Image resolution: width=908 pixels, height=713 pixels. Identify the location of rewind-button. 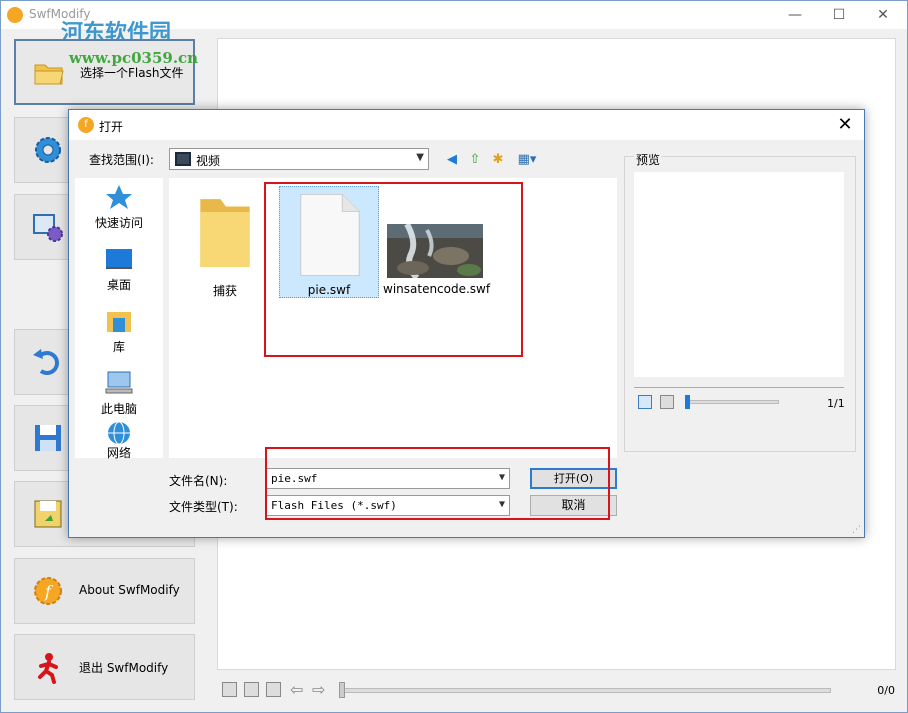
(273, 689).